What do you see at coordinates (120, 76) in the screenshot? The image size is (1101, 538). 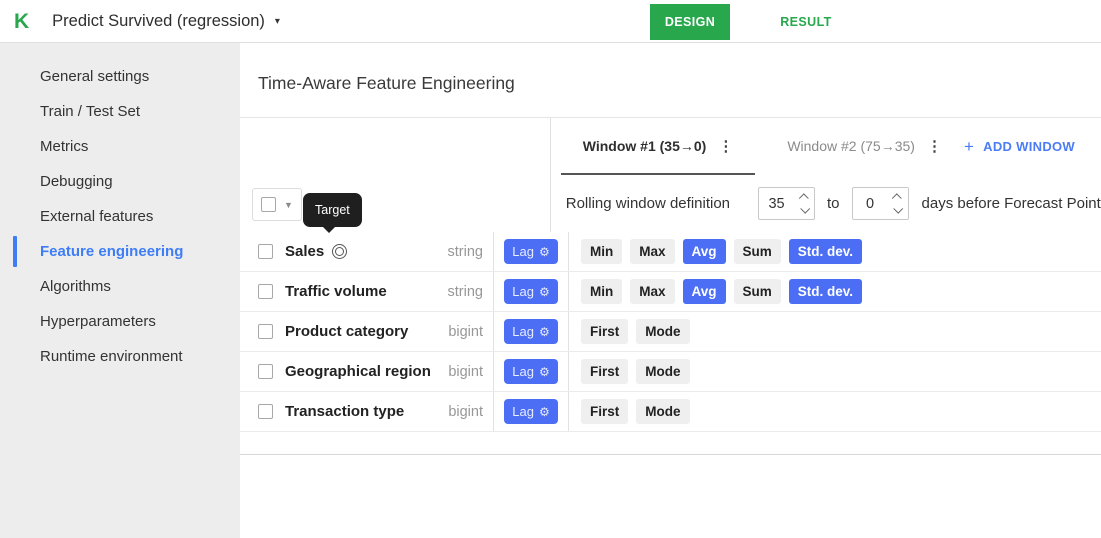 I see `sidebar-item-general-settings: General settings` at bounding box center [120, 76].